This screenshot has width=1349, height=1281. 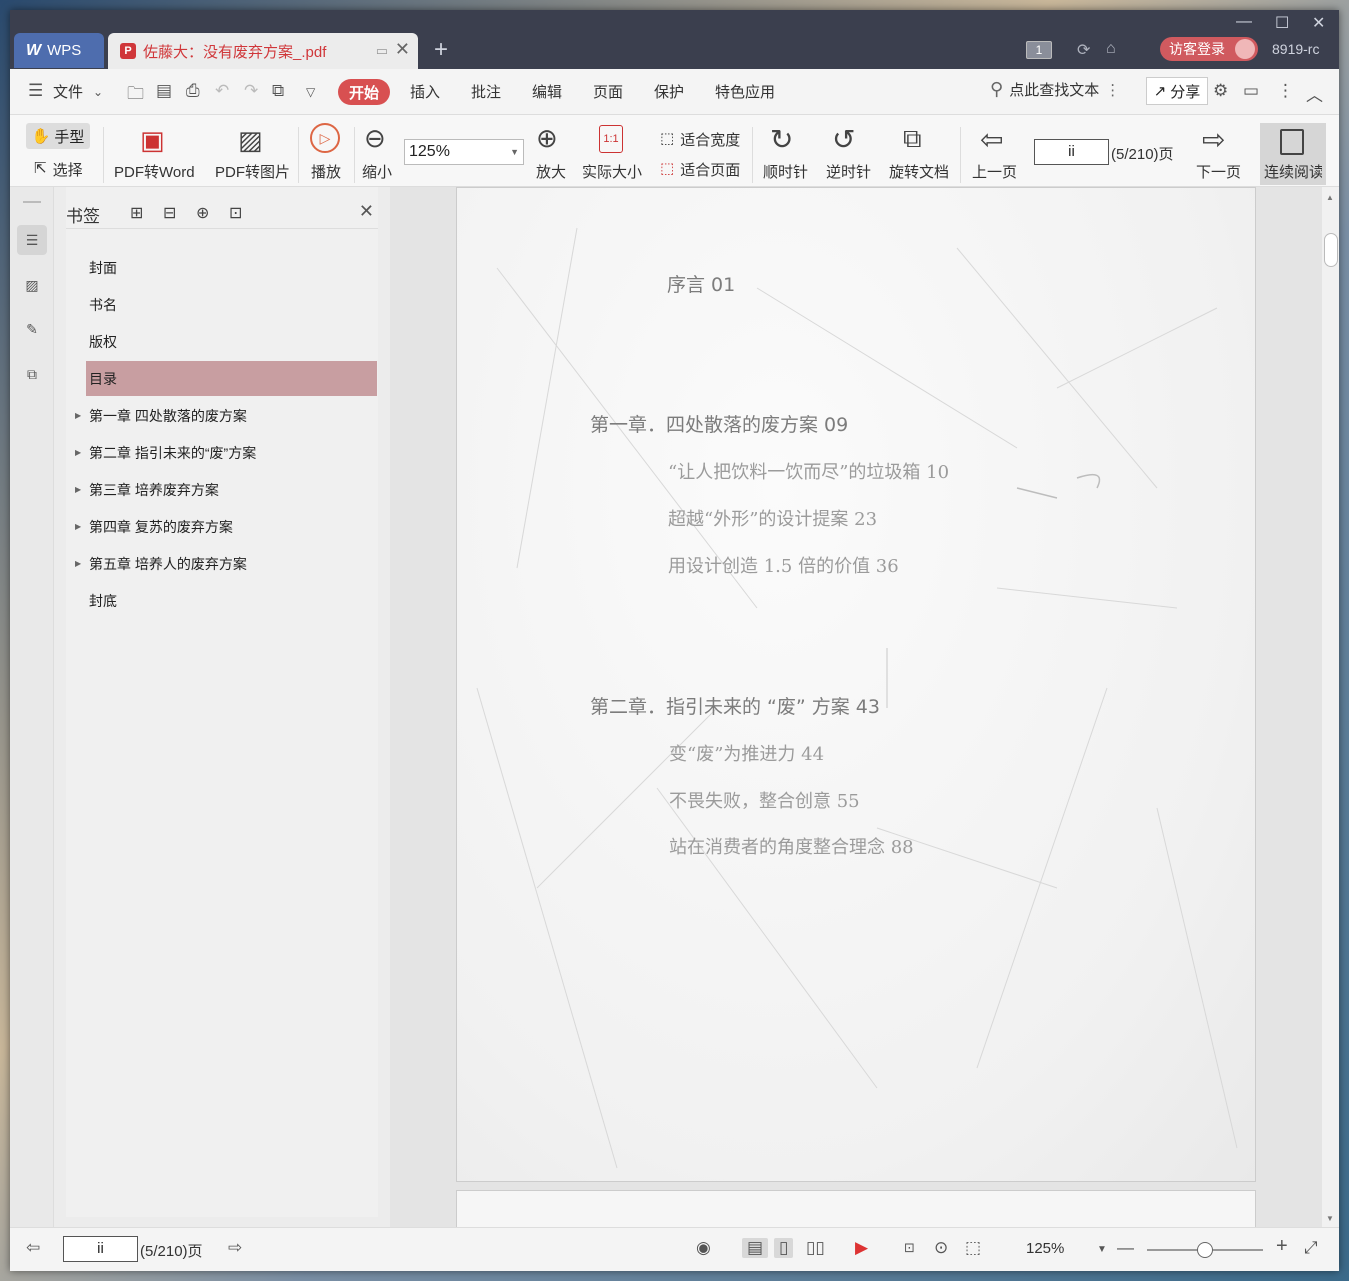 I want to click on tab-document: P 佐藤大：没有废弃方案_.pdf ▭ ✕, so click(x=263, y=51).